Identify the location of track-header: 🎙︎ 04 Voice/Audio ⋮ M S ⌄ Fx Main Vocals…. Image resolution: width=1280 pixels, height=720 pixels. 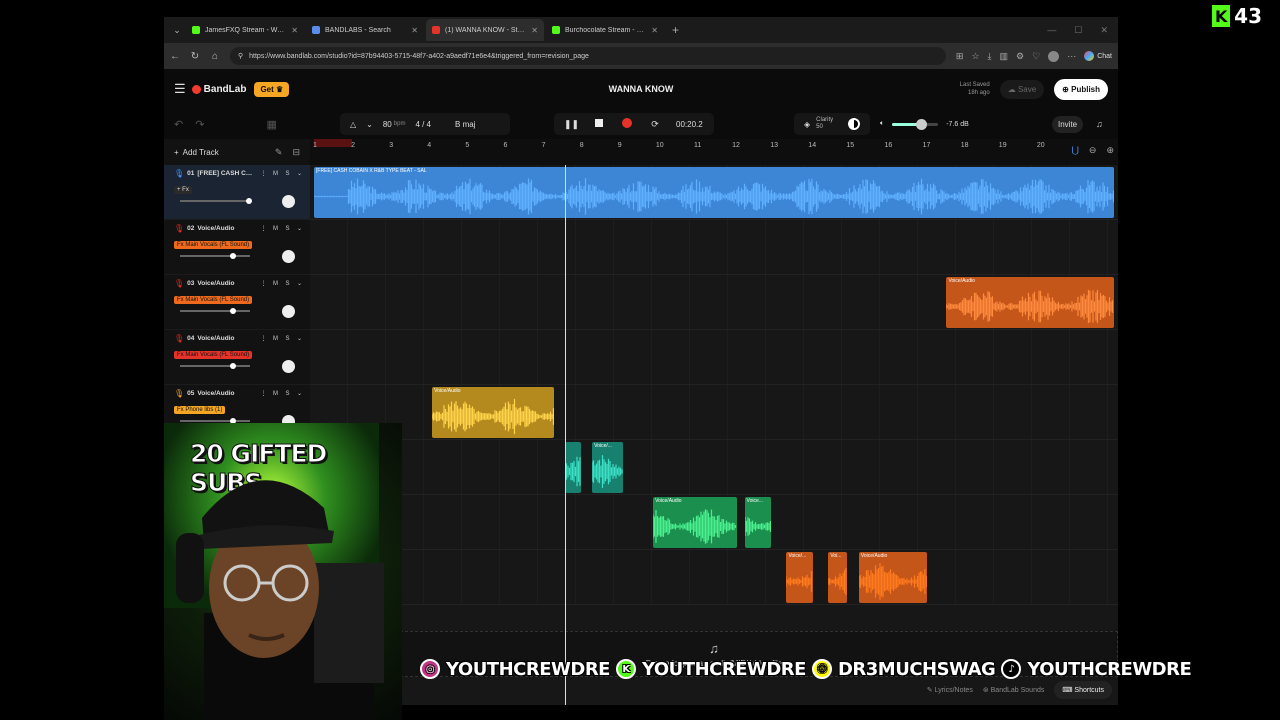
(237, 357).